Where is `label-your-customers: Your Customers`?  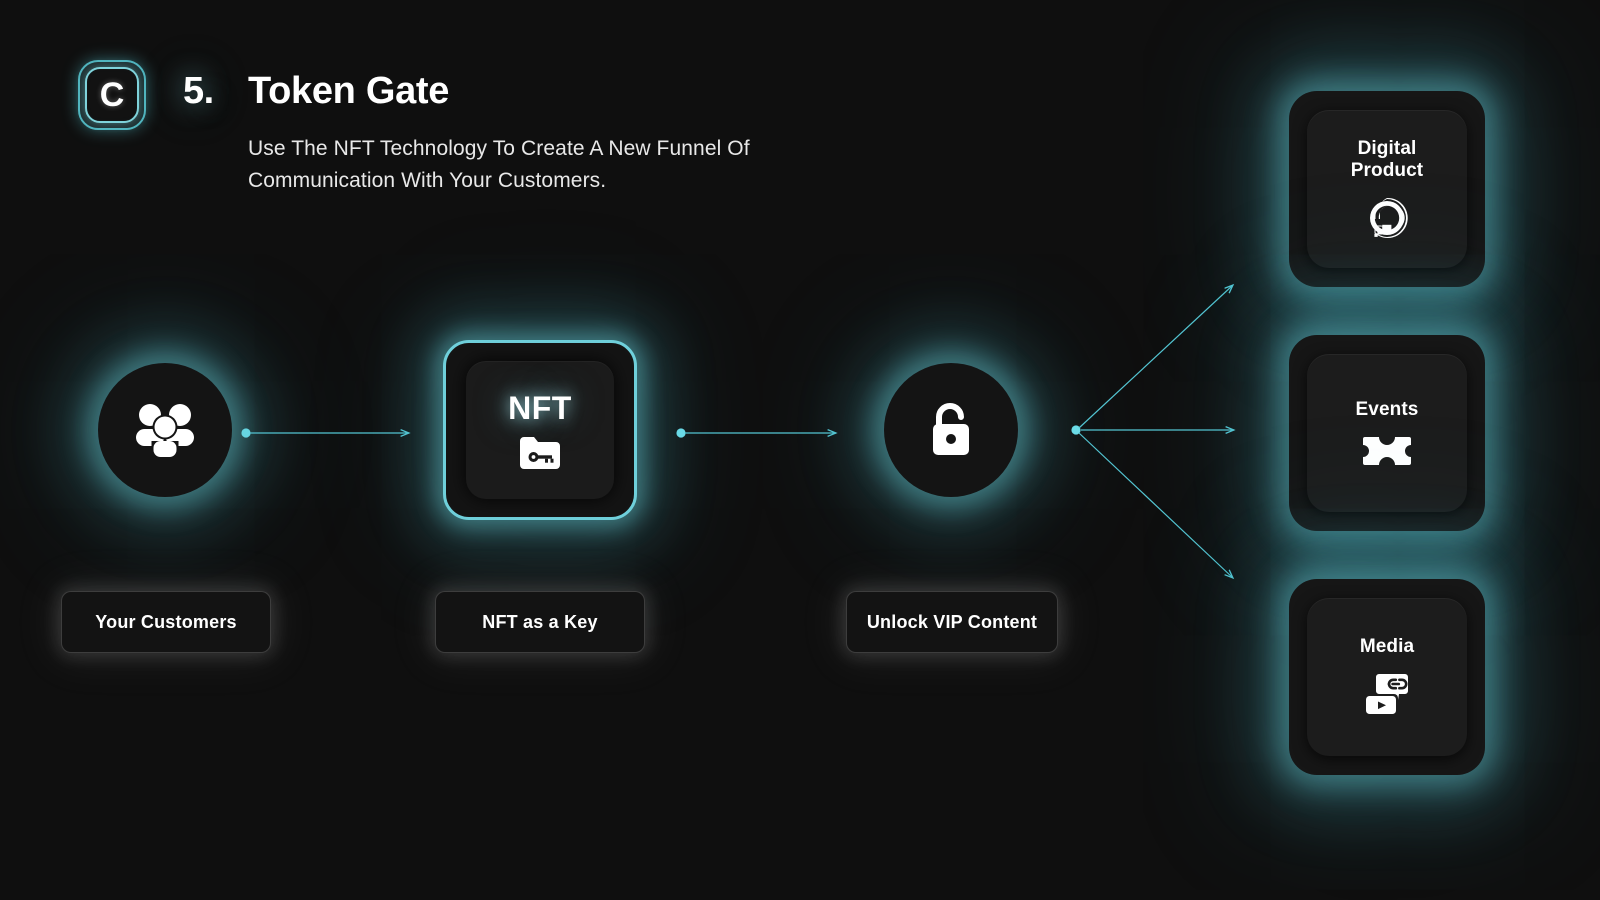
label-your-customers: Your Customers is located at coordinates (166, 622).